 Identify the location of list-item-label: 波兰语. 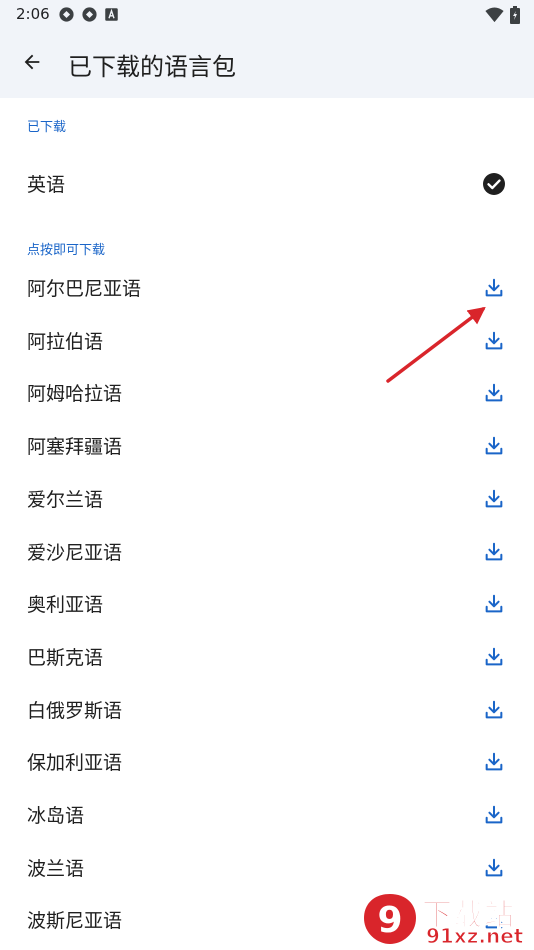
(56, 868).